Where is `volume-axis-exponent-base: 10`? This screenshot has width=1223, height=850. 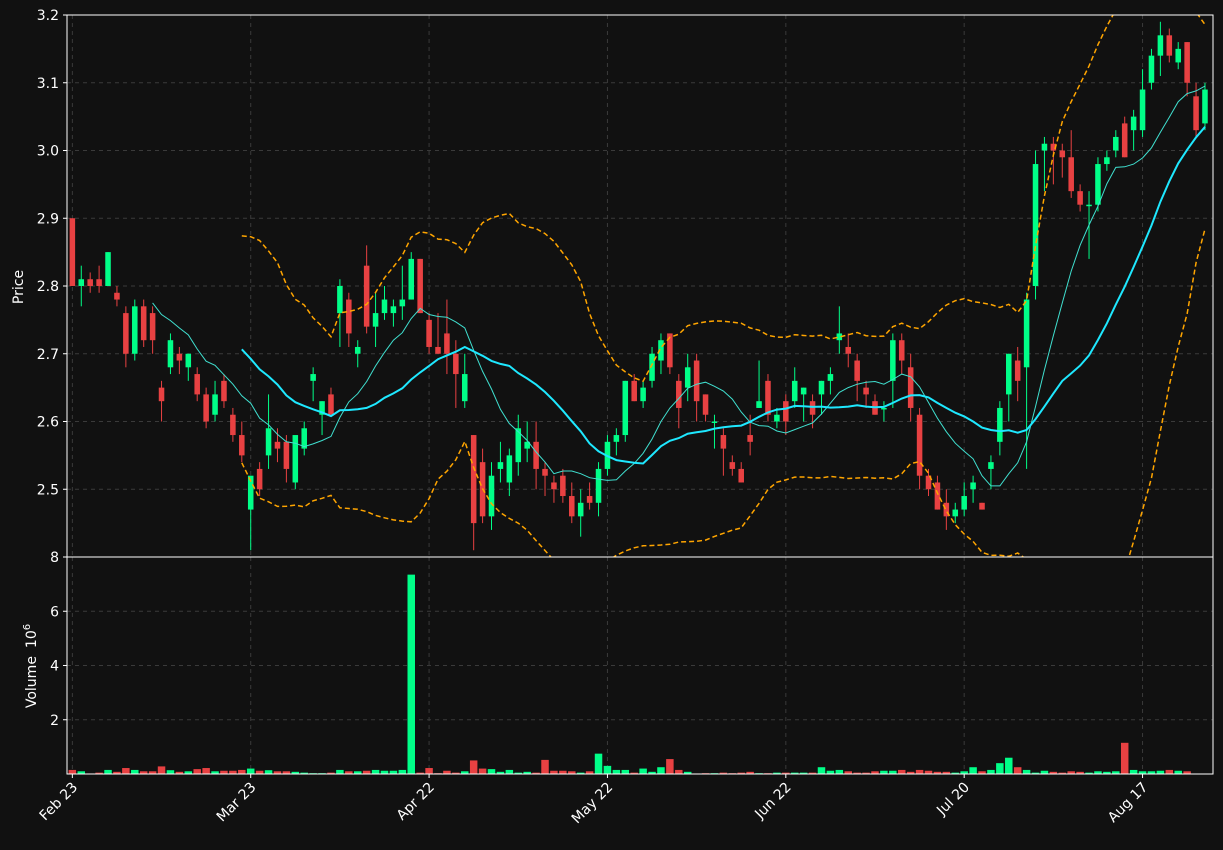 volume-axis-exponent-base: 10 is located at coordinates (32, 639).